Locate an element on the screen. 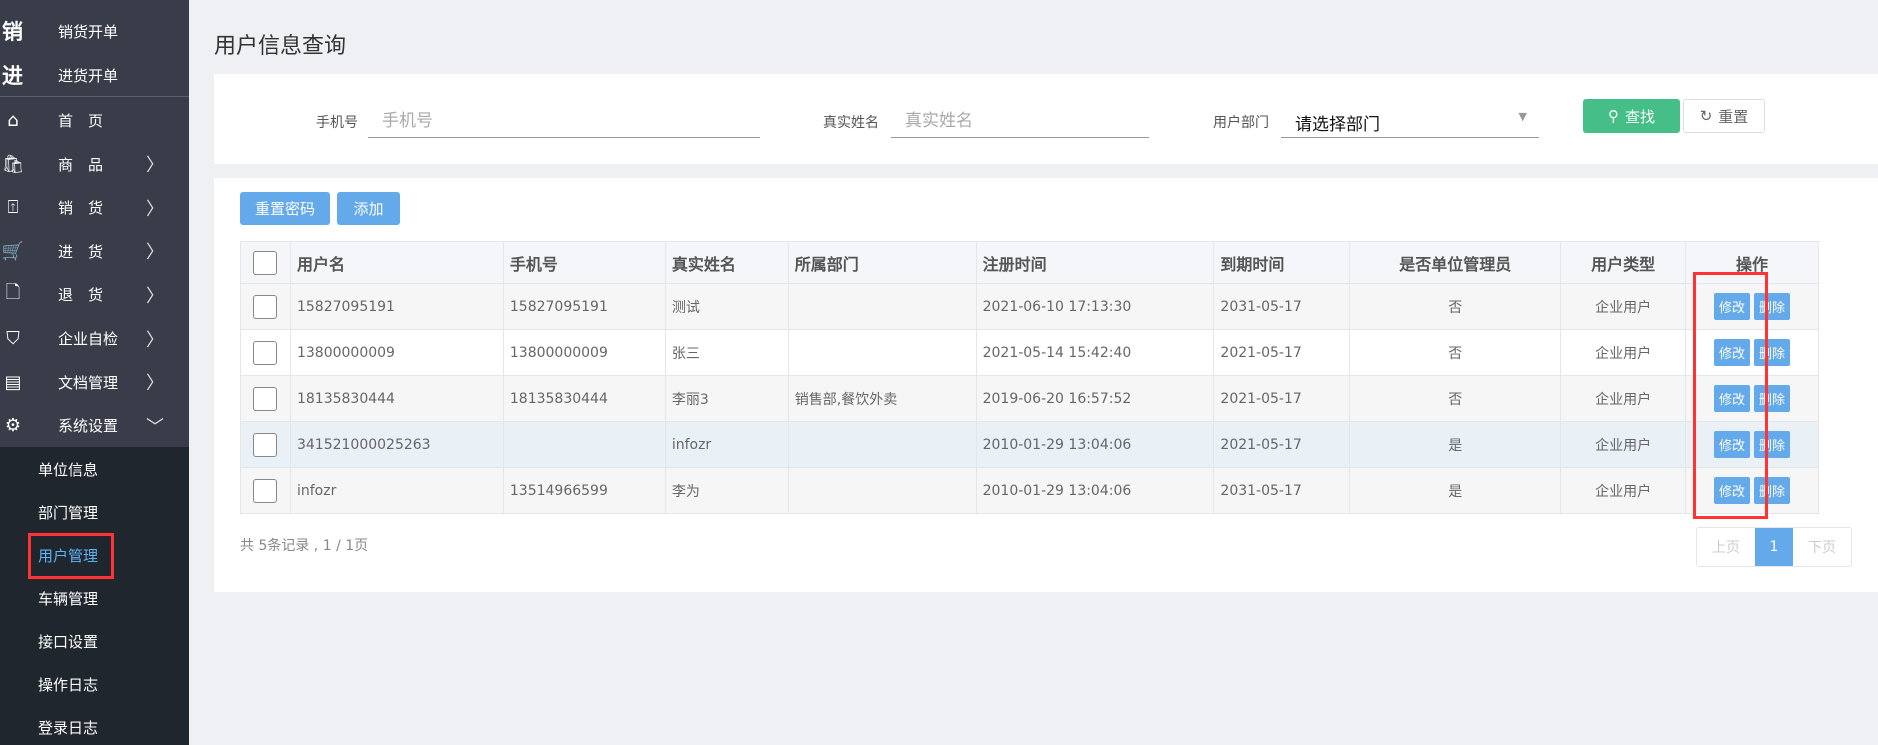 This screenshot has width=1878, height=745. cell-department: 销售部,餐饮外卖 is located at coordinates (882, 398).